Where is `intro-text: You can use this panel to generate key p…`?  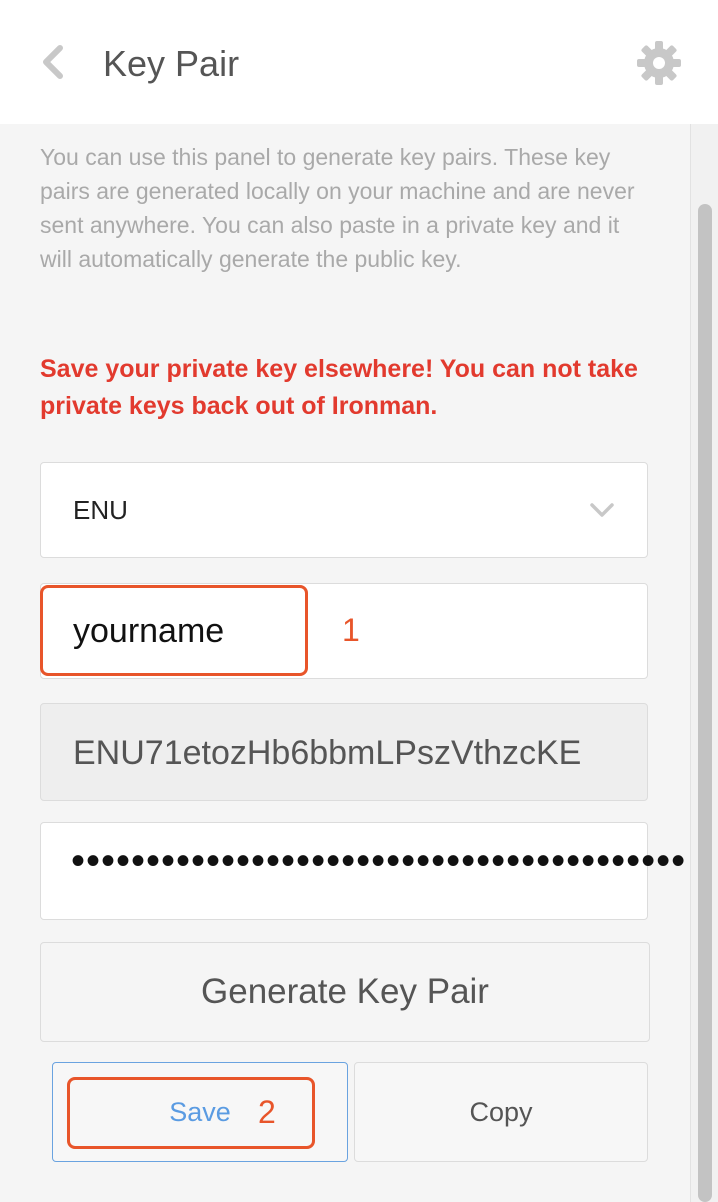 intro-text: You can use this panel to generate key p… is located at coordinates (337, 208).